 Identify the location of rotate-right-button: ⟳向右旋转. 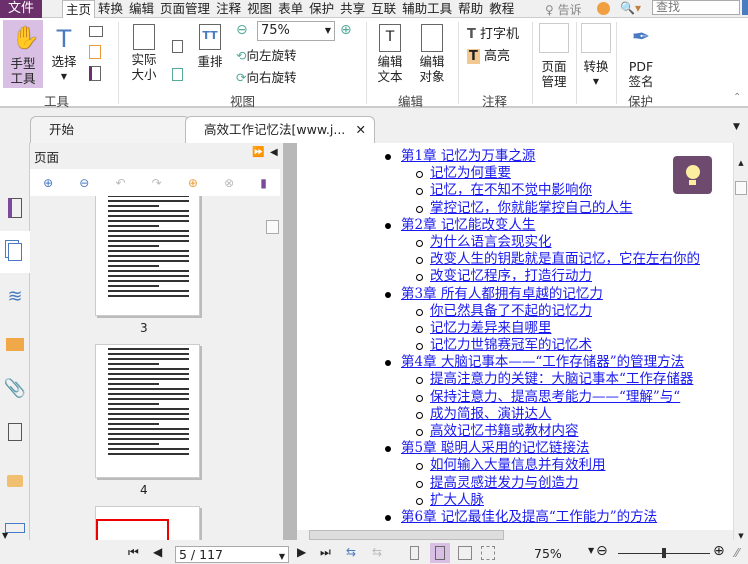
(266, 76).